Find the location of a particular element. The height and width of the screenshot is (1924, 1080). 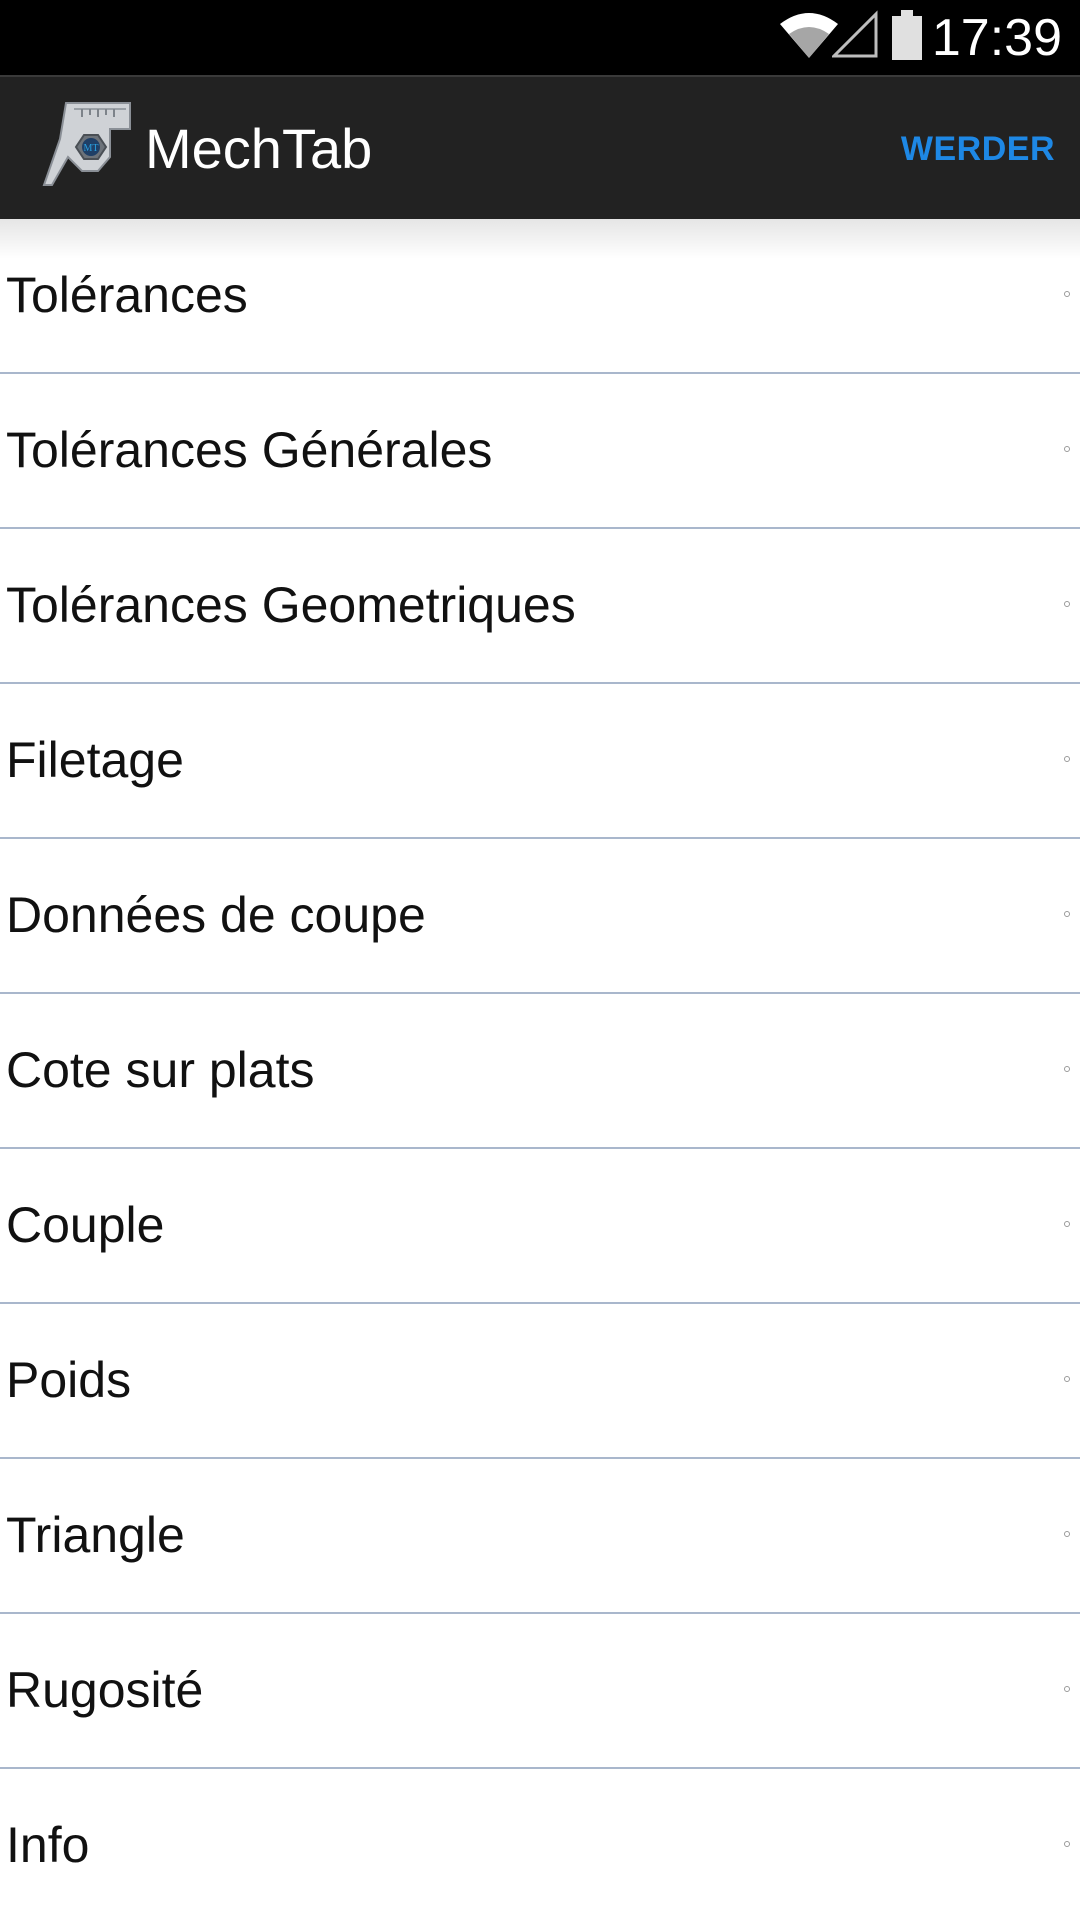

list-item-tolerances-geometriques: Tolérances Geometriques is located at coordinates (540, 606).